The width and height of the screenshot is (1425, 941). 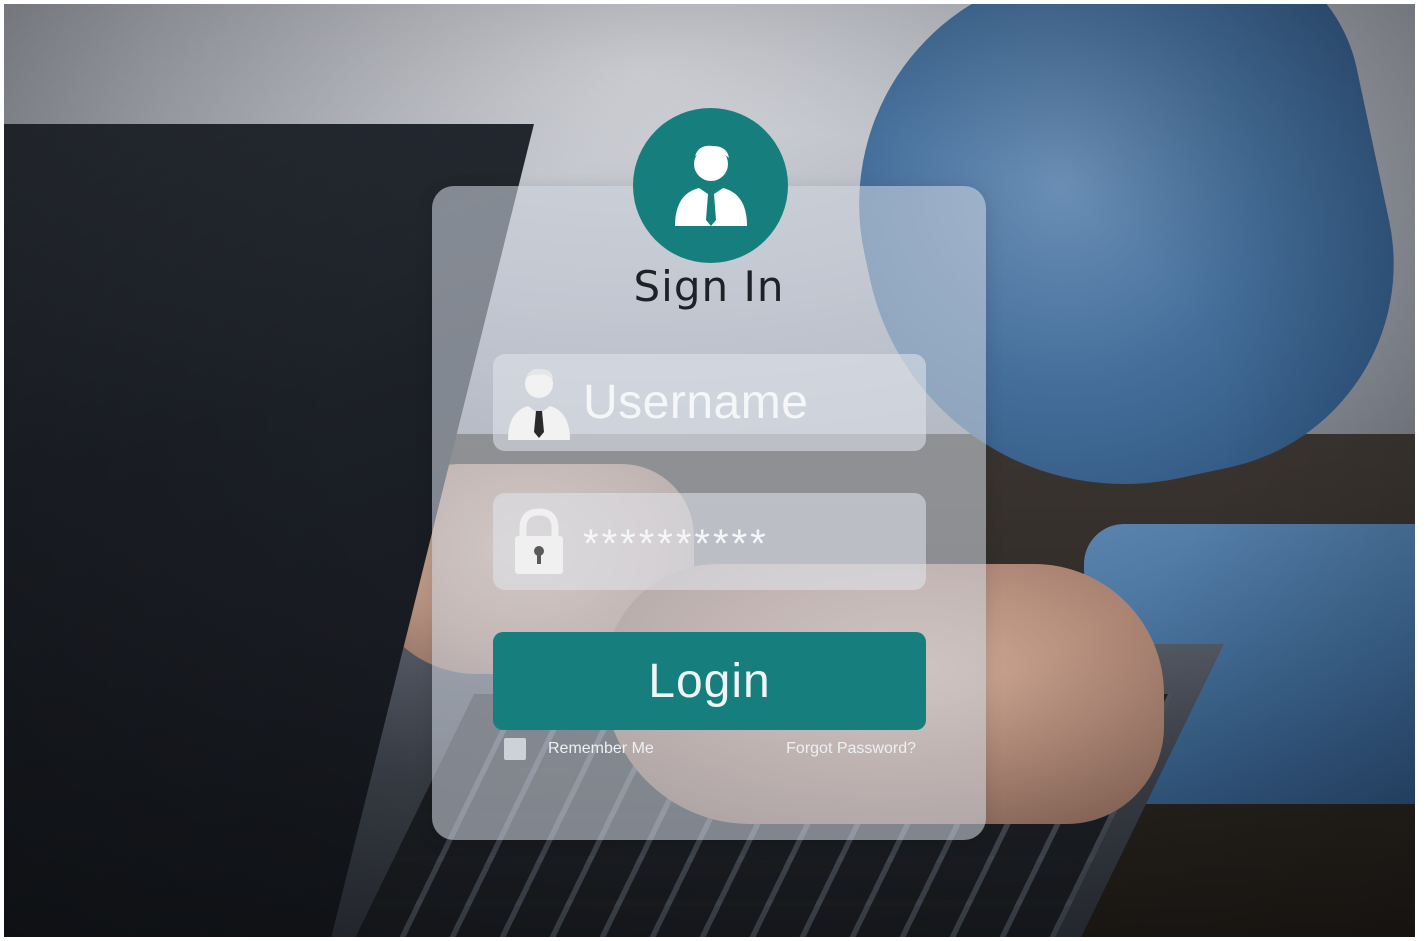 I want to click on remember-me: Remember Me, so click(x=579, y=749).